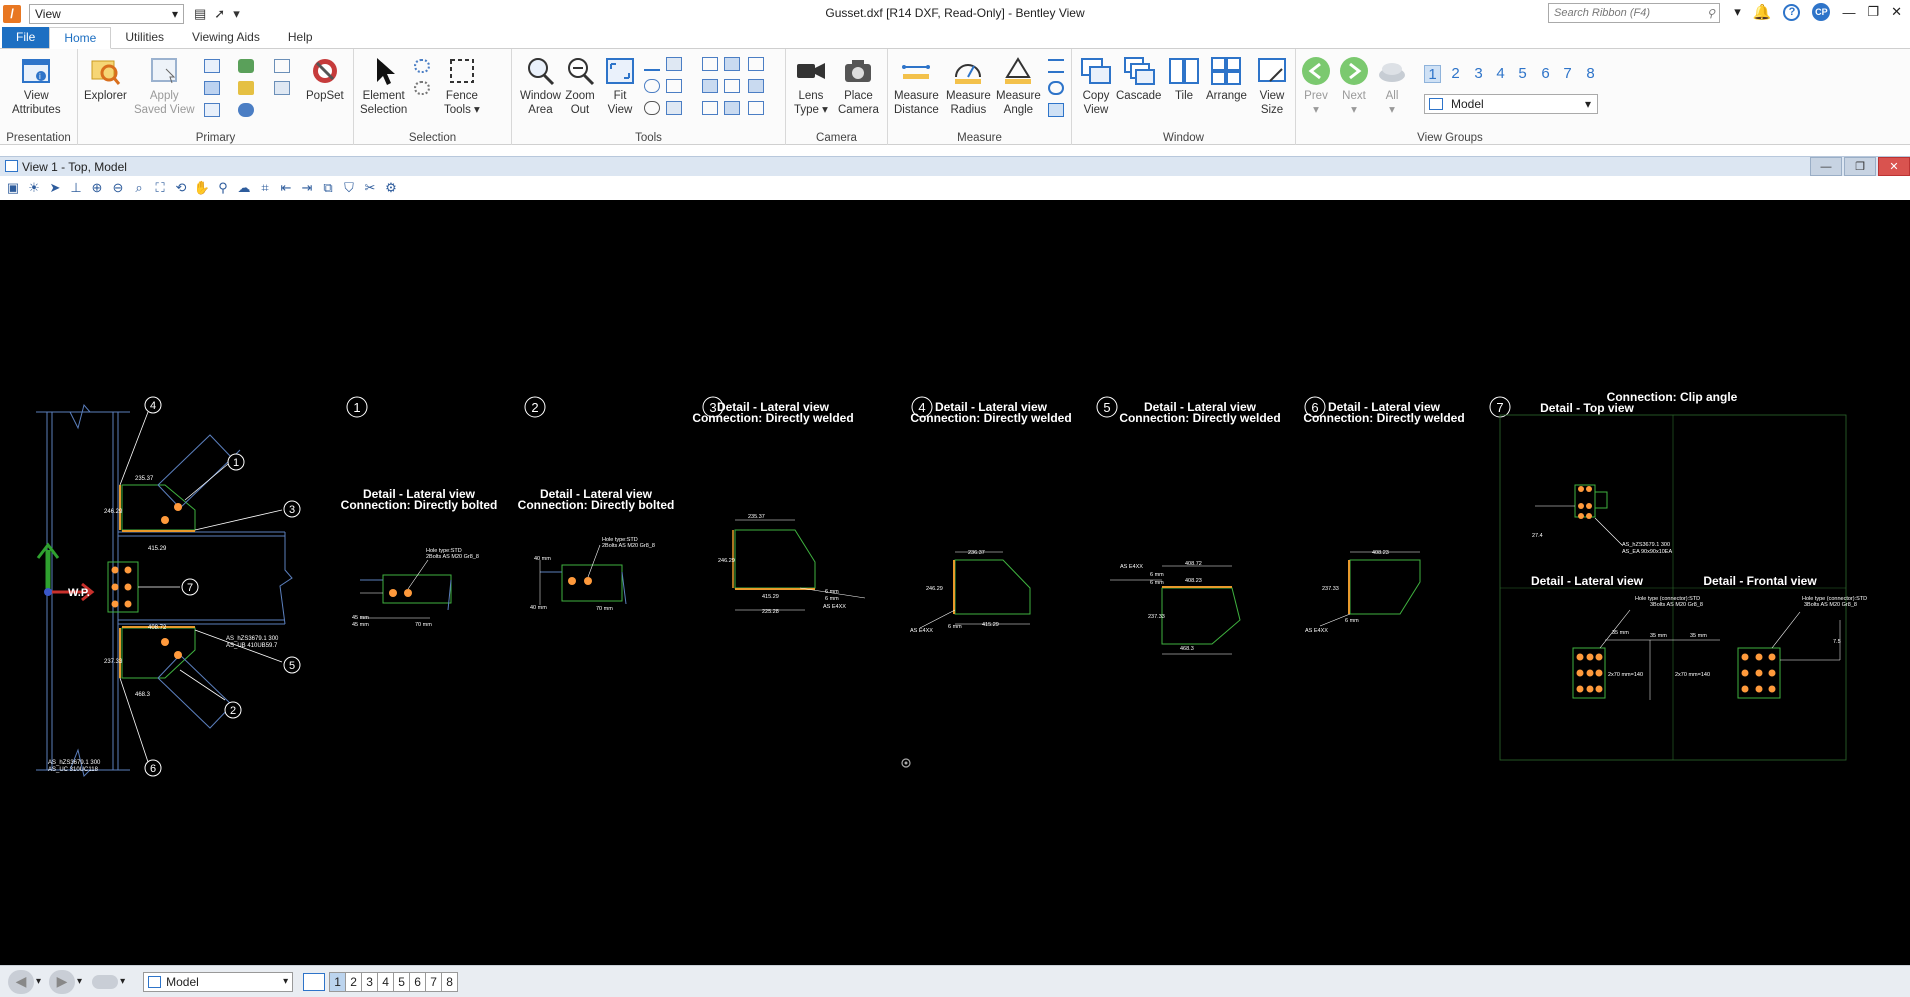 Image resolution: width=1910 pixels, height=997 pixels. Describe the element at coordinates (916, 86) in the screenshot. I see `measure-distance-button: Measure Distance` at that location.